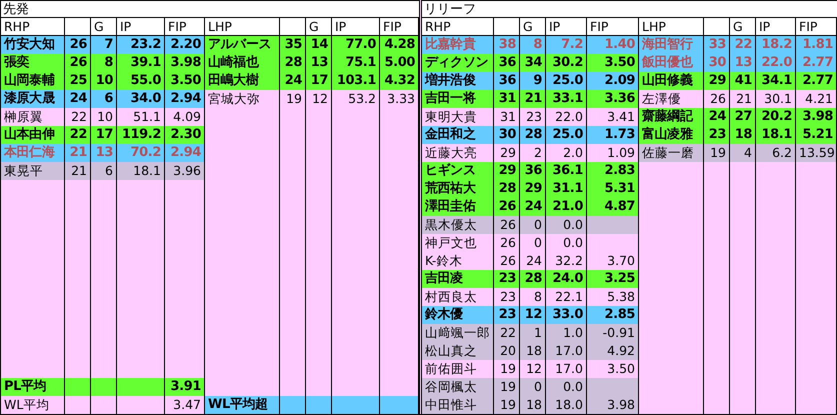  What do you see at coordinates (399, 99) in the screenshot?
I see `table-cell: 3.33` at bounding box center [399, 99].